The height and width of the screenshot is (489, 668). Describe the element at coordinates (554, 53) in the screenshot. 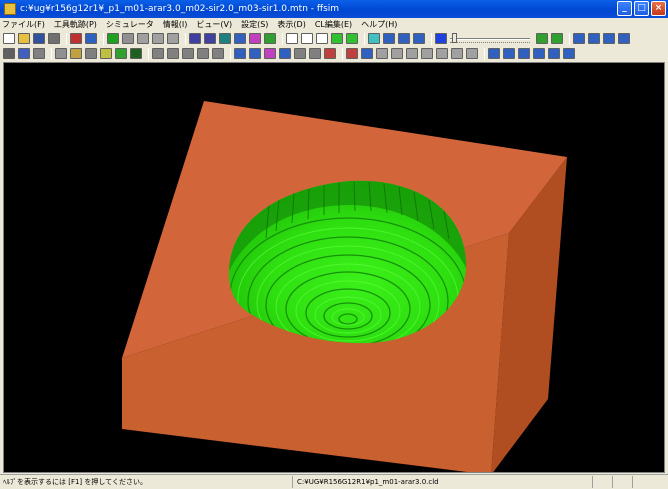

I see `axis-u-icon` at that location.